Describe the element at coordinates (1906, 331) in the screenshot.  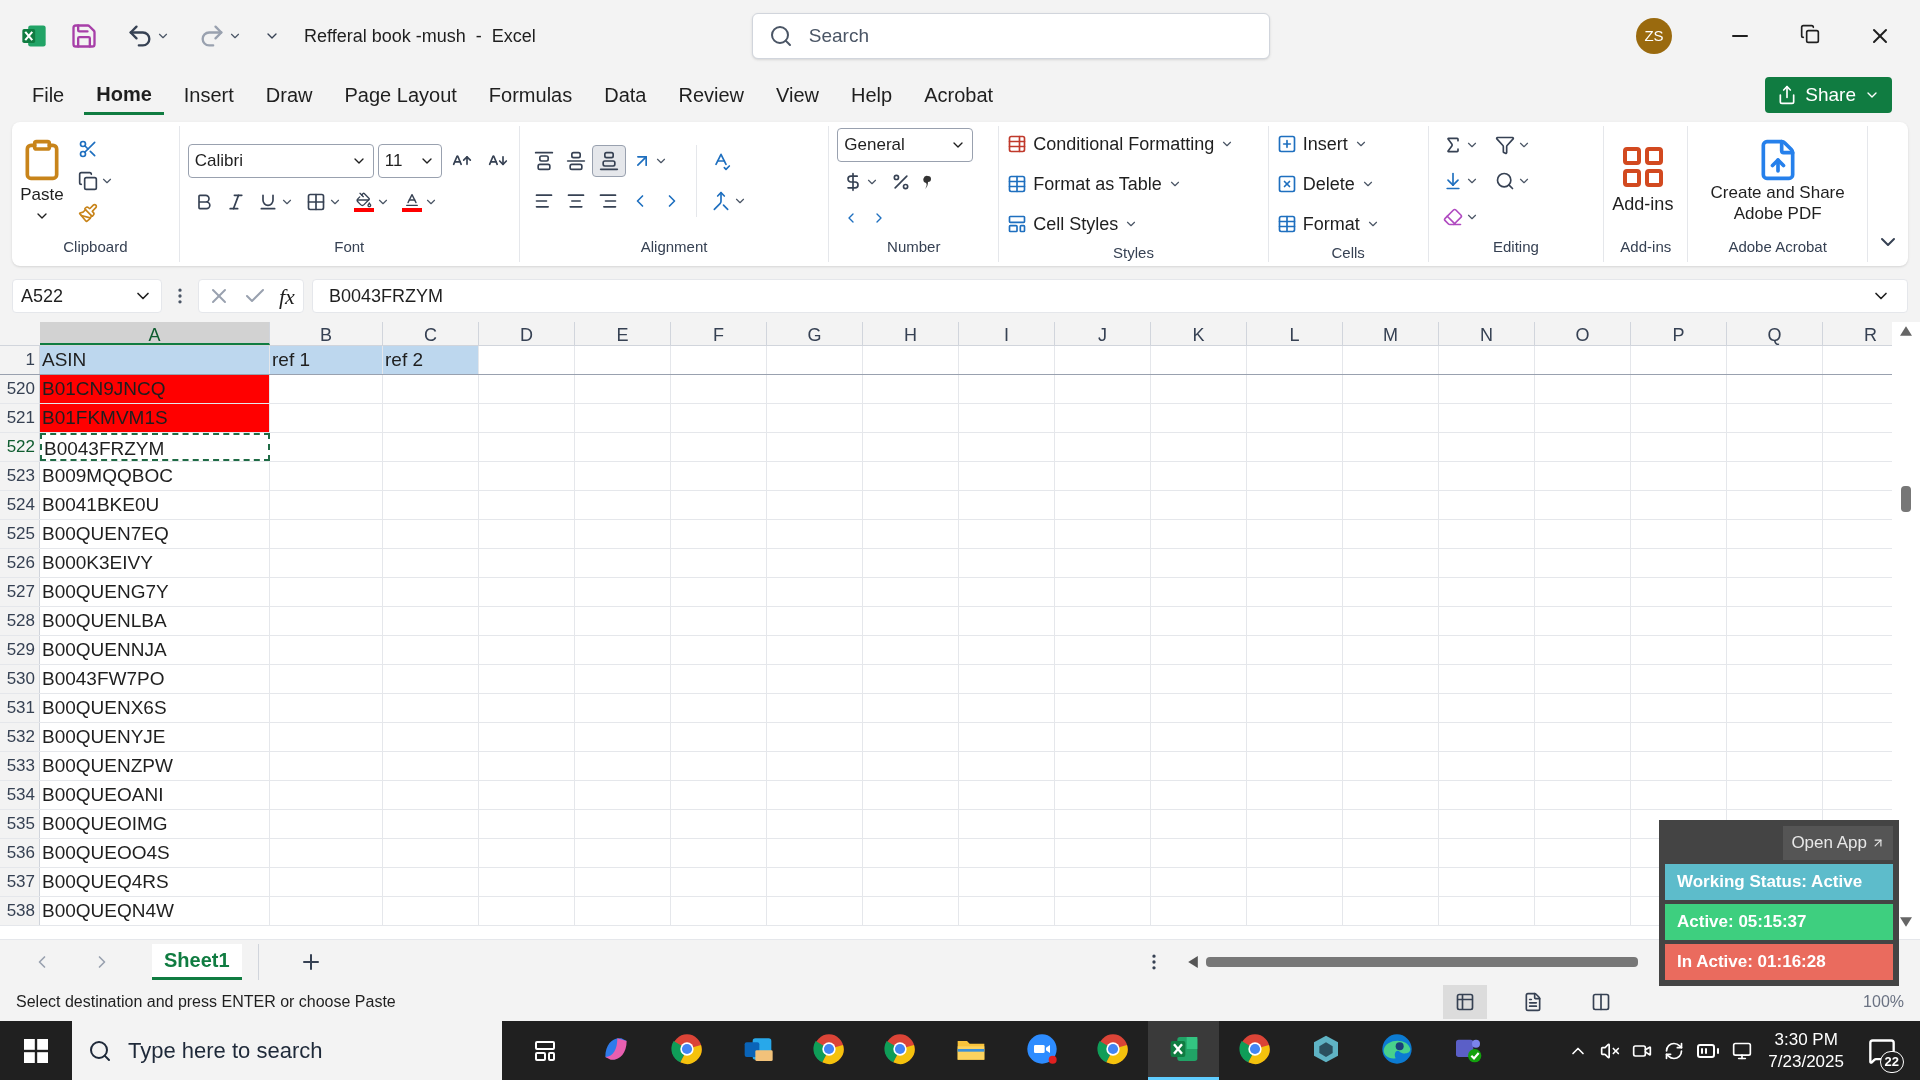
I see `scroll-up-icon` at that location.